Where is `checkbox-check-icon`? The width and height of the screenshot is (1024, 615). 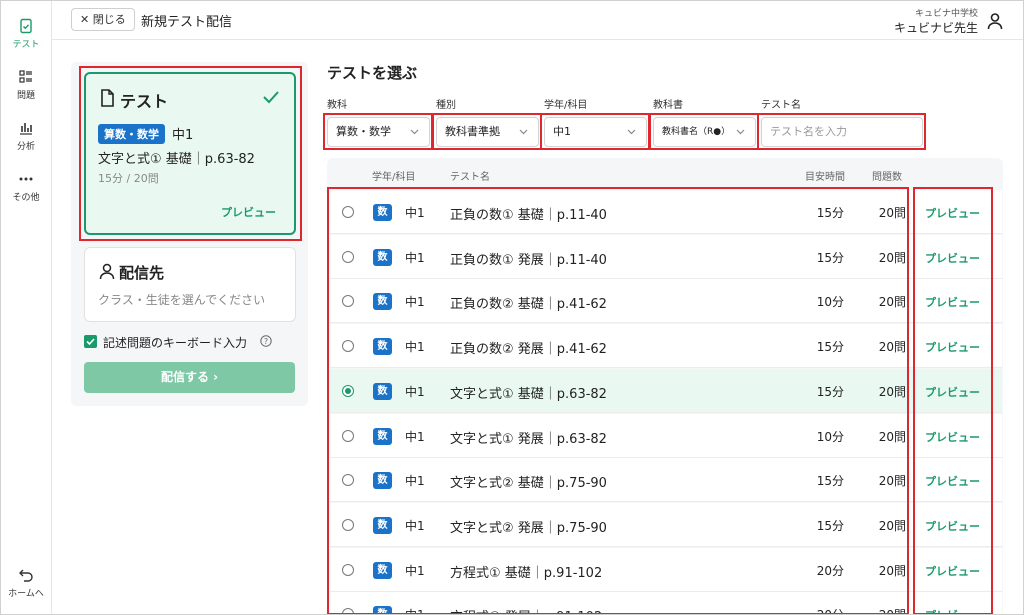
checkbox-check-icon is located at coordinates (90, 342).